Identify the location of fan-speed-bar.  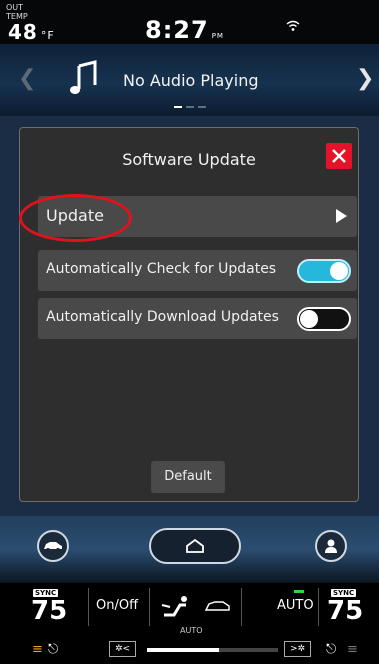
(212, 650).